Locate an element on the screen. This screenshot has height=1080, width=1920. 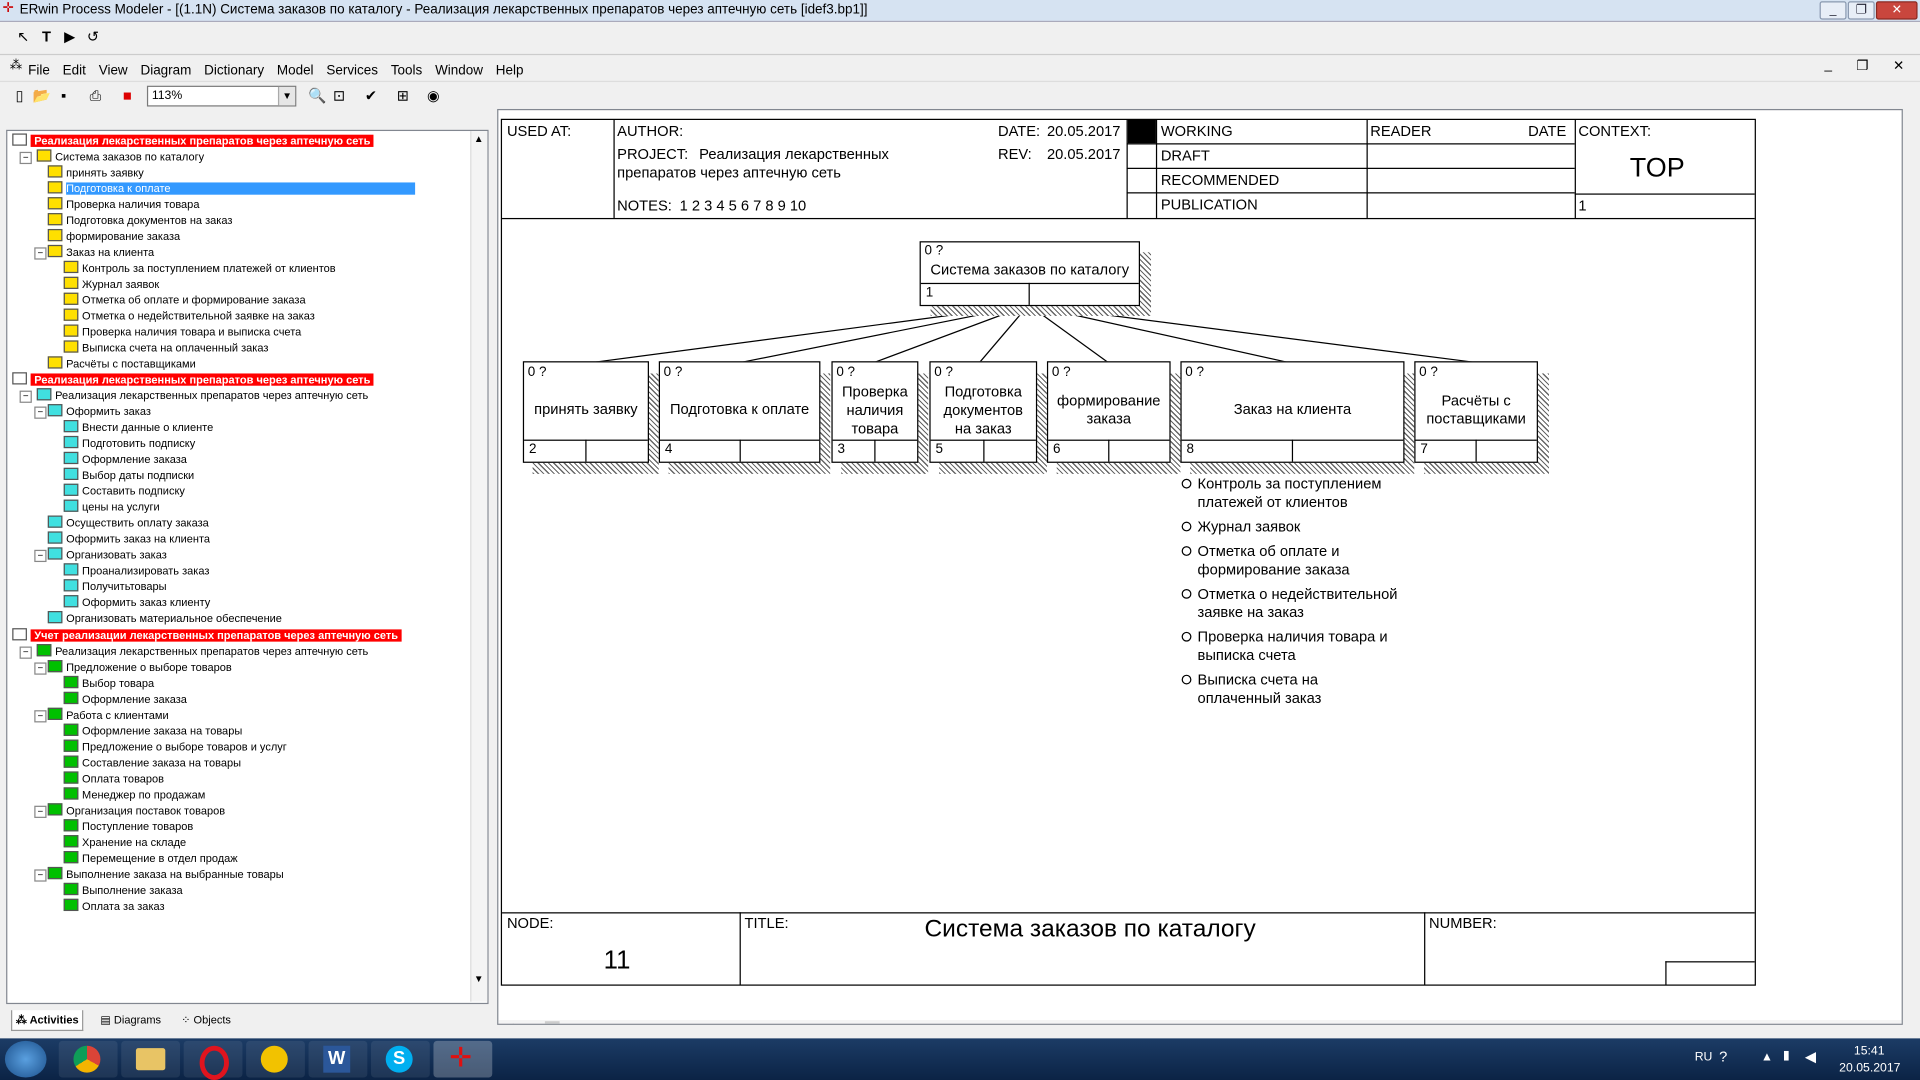
chrome-app-icon is located at coordinates (88, 1059).